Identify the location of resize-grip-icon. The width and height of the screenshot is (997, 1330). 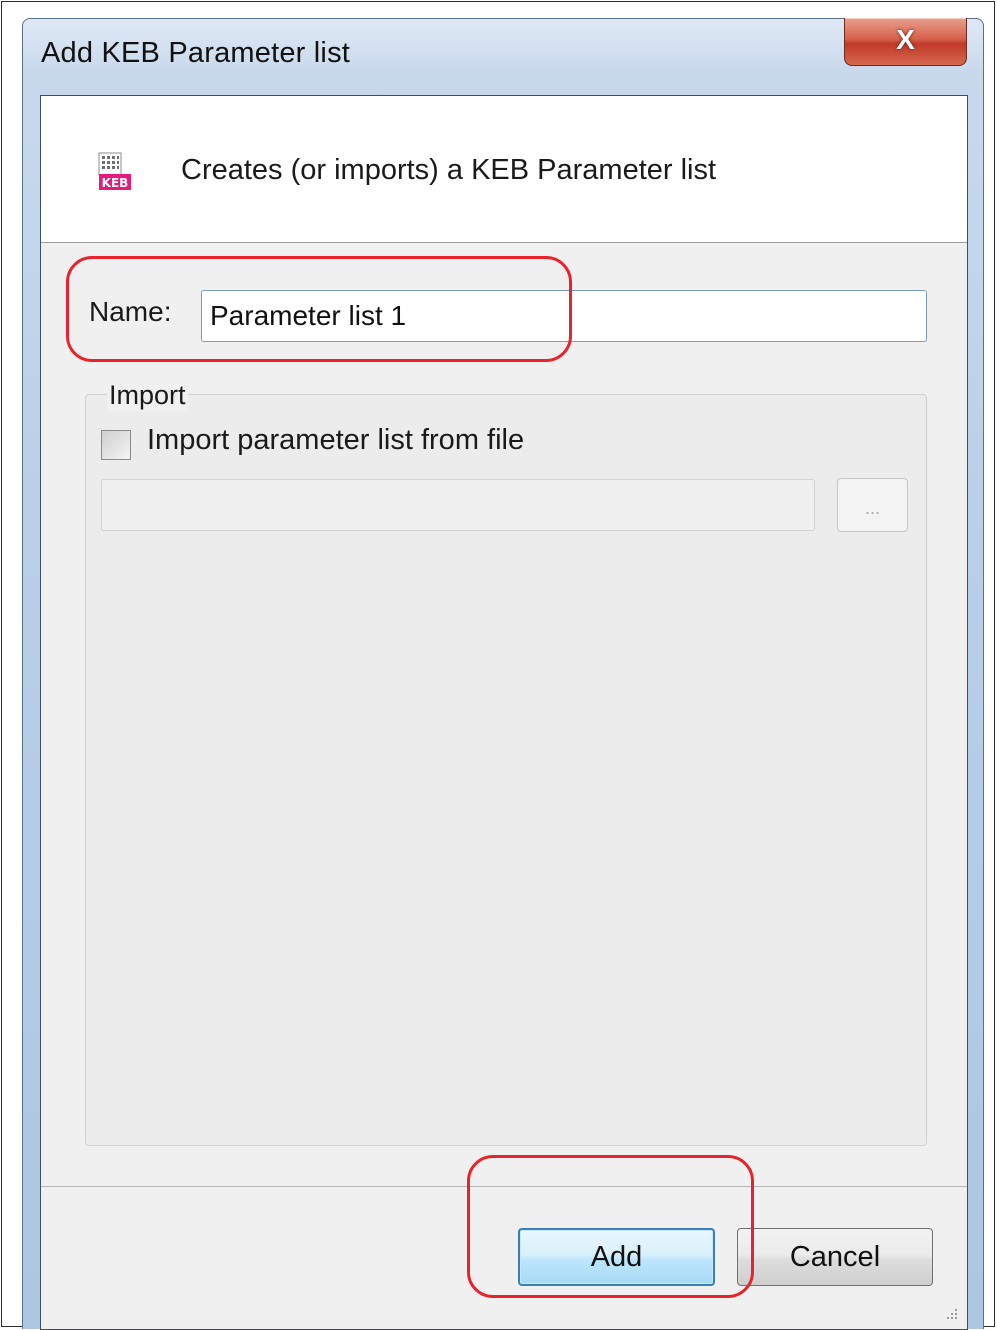
(951, 1313).